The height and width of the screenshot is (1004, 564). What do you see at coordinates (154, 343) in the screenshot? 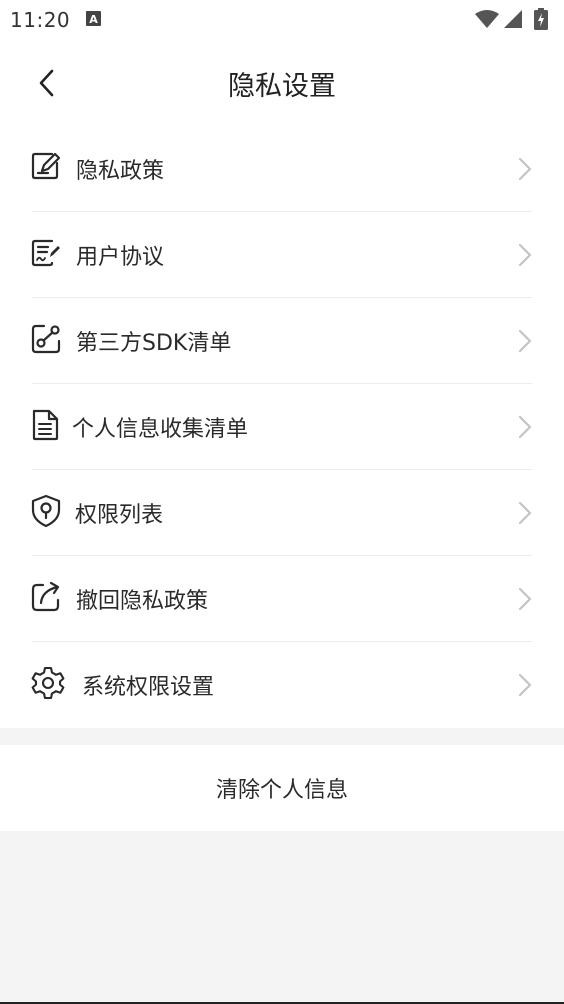
I see `menu-item-label: 第三方SDK清单` at bounding box center [154, 343].